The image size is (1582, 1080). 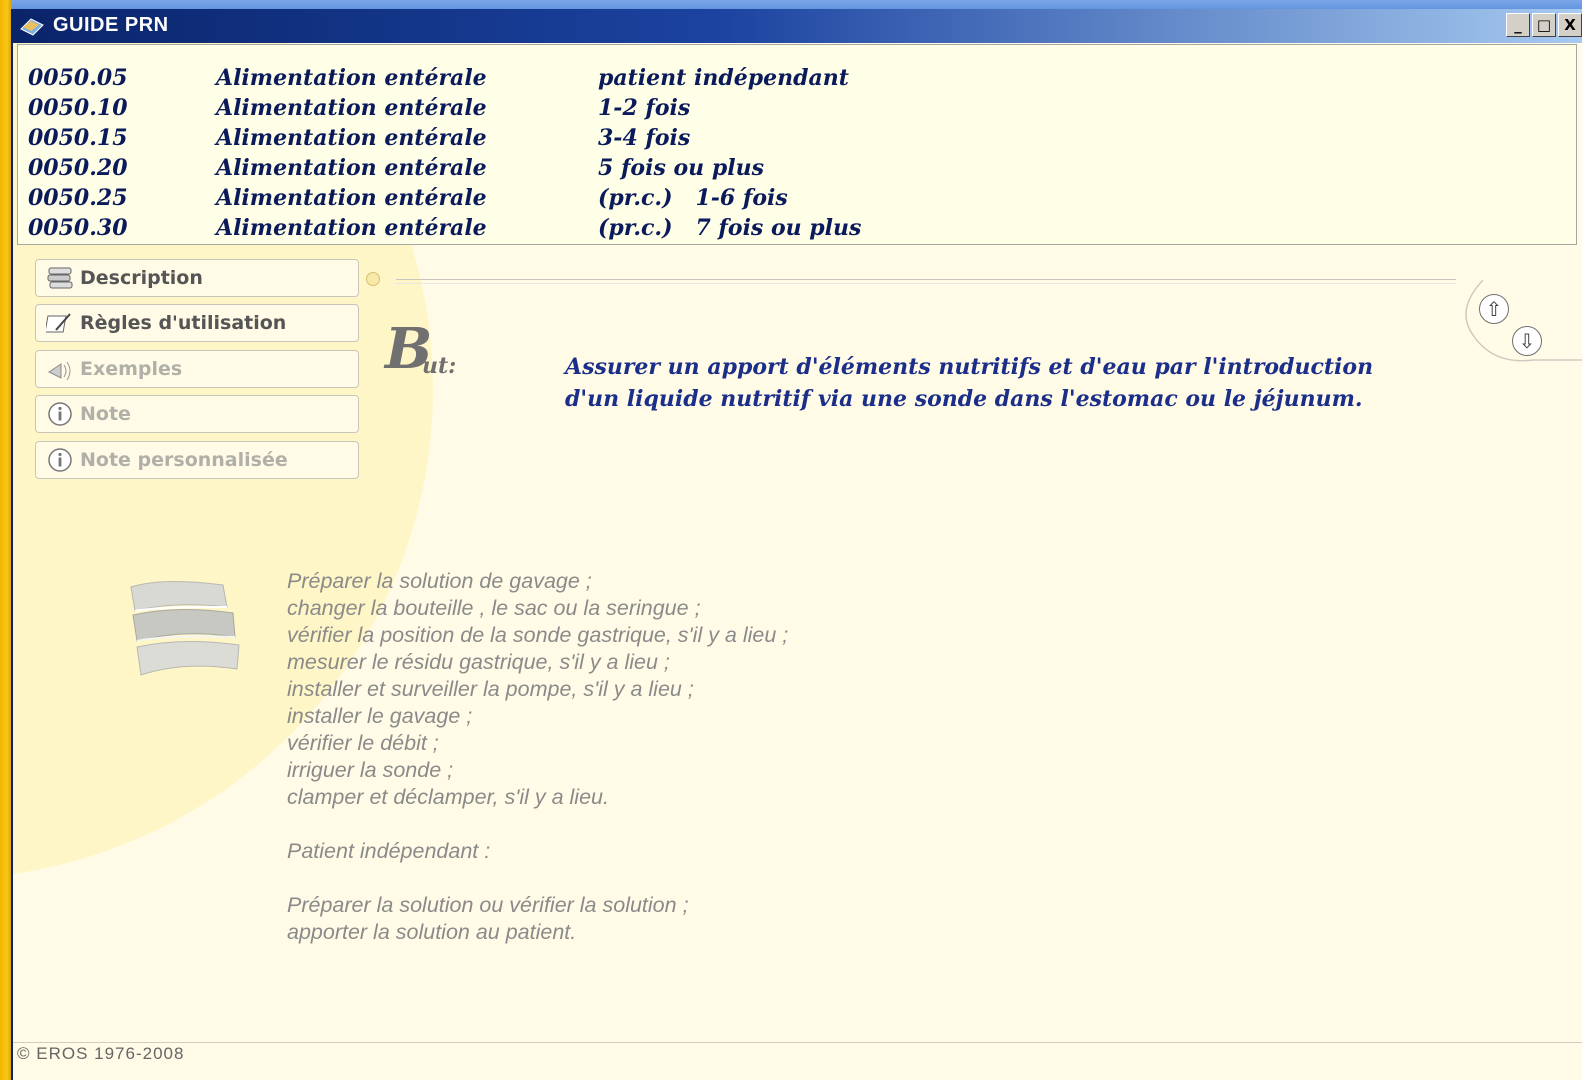 I want to click on examples-button: Exemples, so click(x=197, y=369).